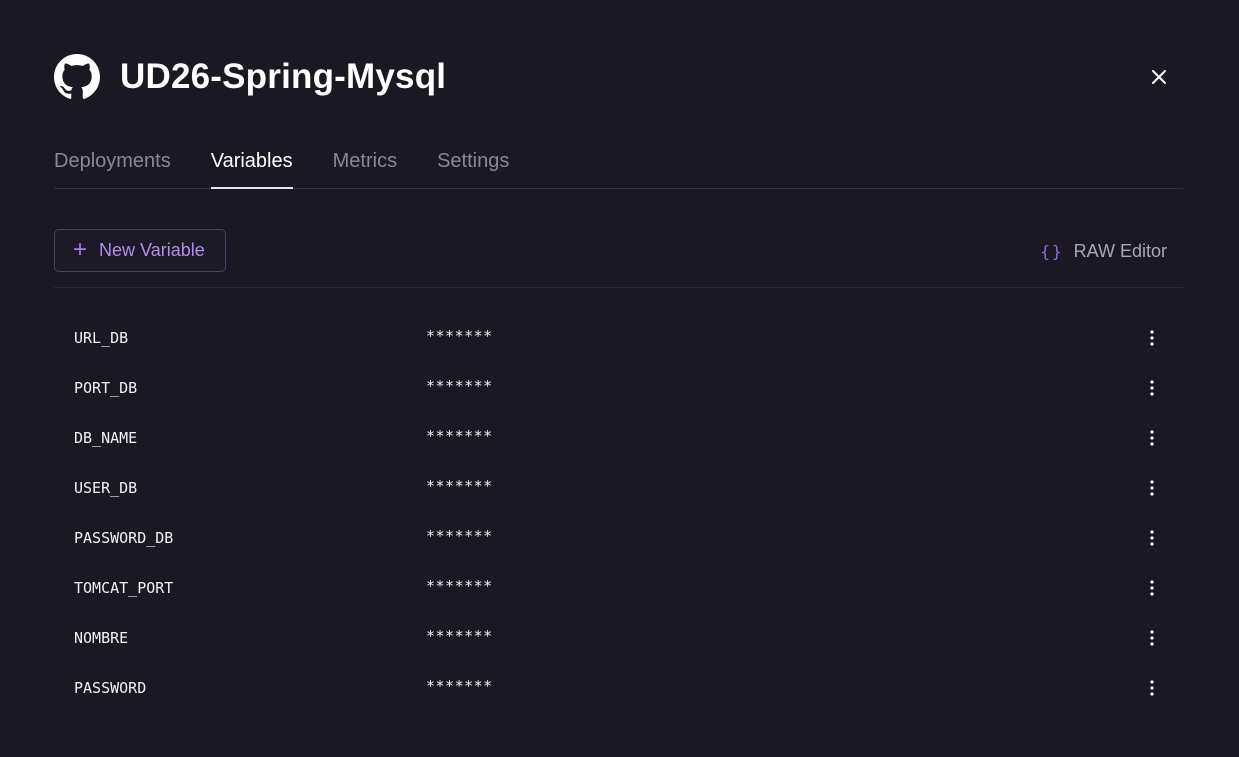  Describe the element at coordinates (619, 77) in the screenshot. I see `panel-header: UD26-Spring-Mysql` at that location.